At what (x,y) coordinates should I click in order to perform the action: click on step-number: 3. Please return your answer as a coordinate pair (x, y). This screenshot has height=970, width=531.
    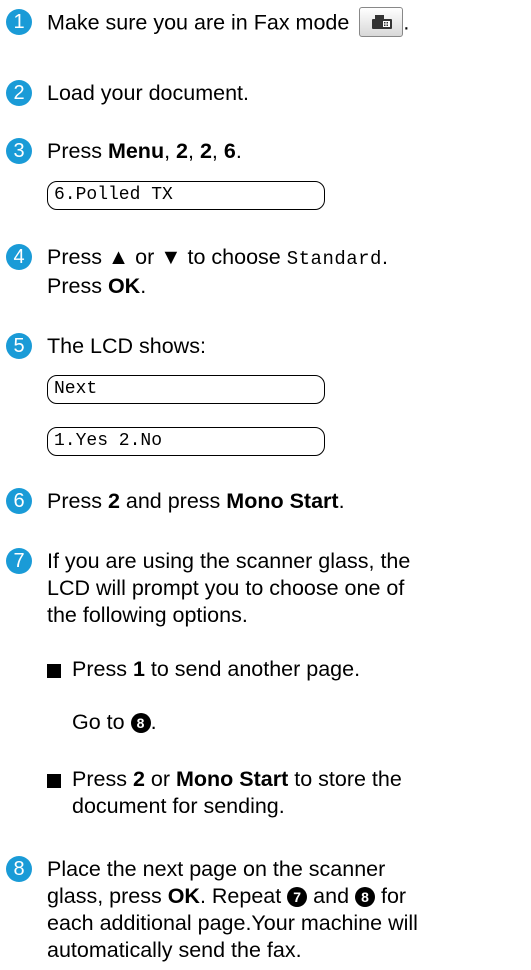
    Looking at the image, I should click on (19, 151).